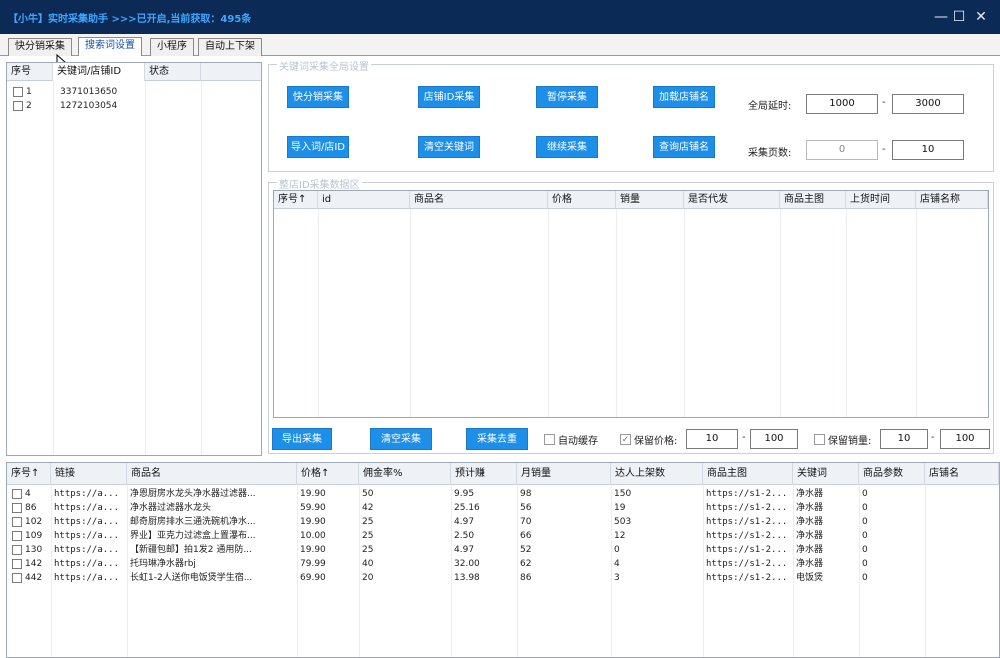 The width and height of the screenshot is (1000, 658). I want to click on result-product: 净水器过滤器水龙头, so click(171, 508).